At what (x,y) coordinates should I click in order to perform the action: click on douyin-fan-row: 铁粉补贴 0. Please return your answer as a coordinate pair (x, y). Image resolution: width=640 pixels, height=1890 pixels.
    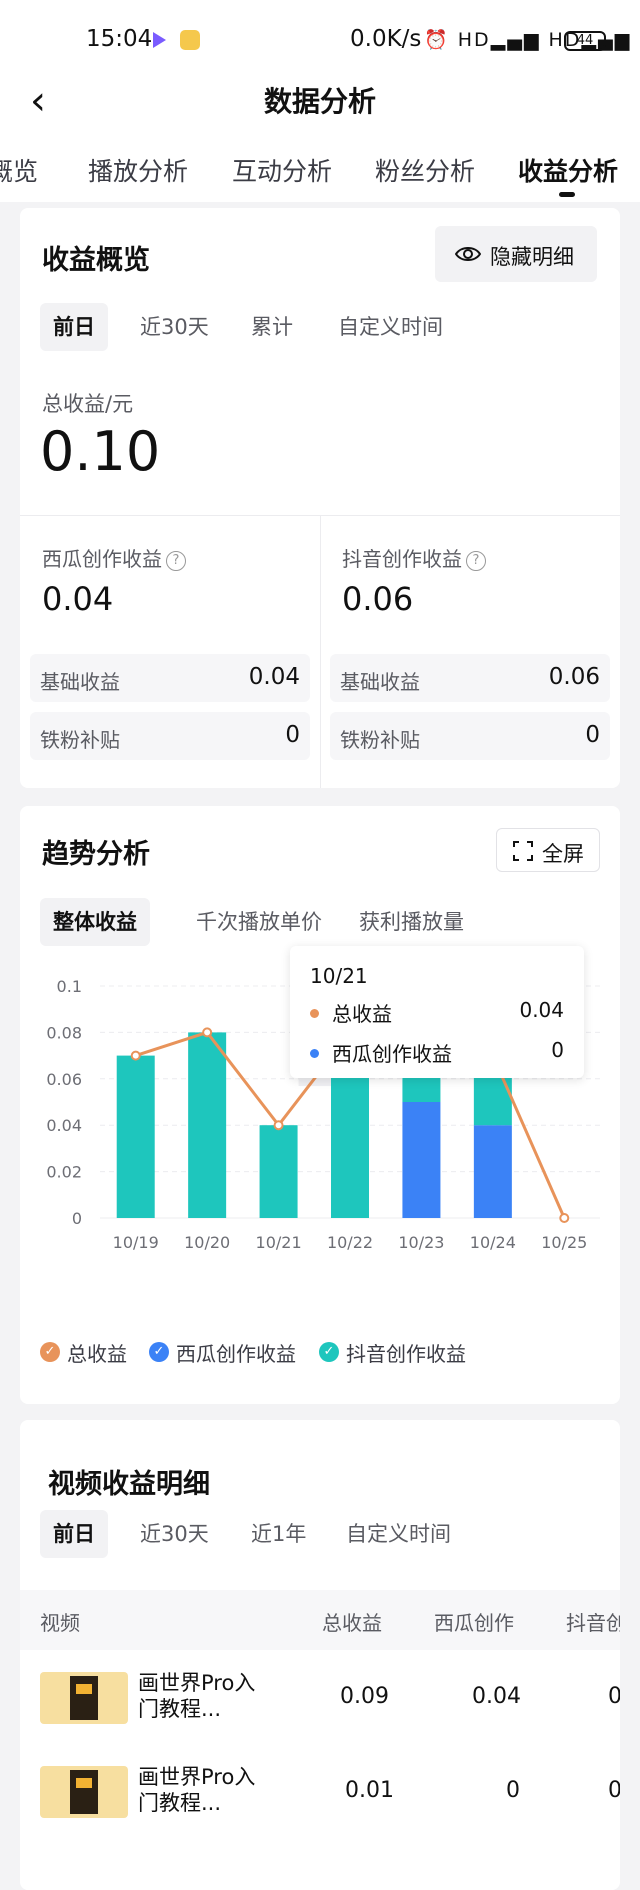
    Looking at the image, I should click on (470, 736).